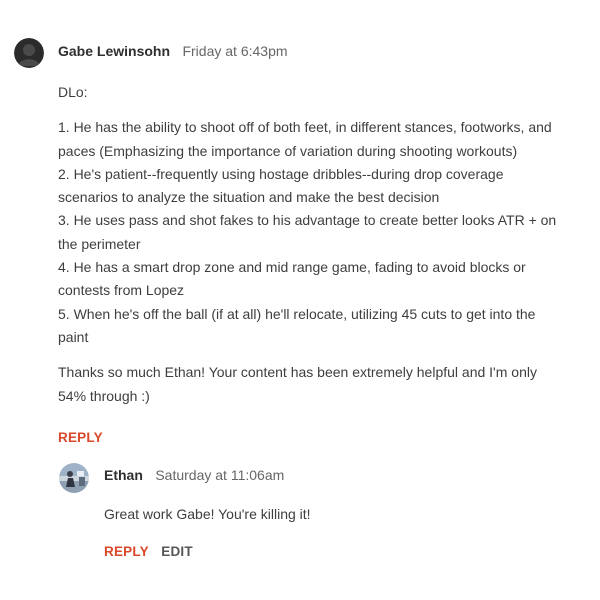 Image resolution: width=600 pixels, height=600 pixels. What do you see at coordinates (152, 552) in the screenshot?
I see `reply-actions: REPLY EDIT` at bounding box center [152, 552].